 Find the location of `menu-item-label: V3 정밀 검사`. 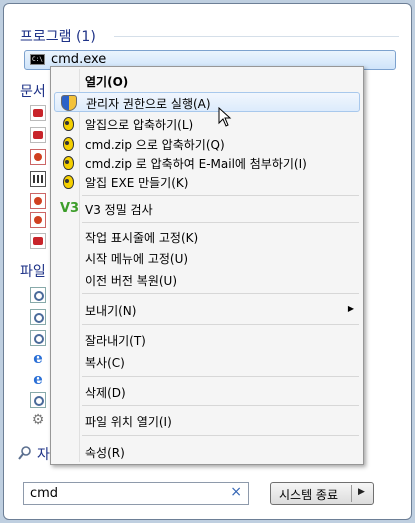

menu-item-label: V3 정밀 검사 is located at coordinates (119, 210).